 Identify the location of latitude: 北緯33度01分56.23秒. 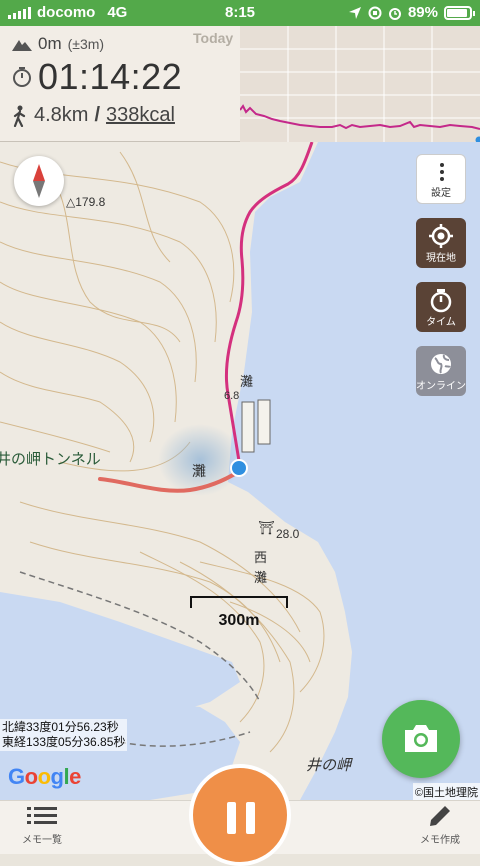
(63, 727).